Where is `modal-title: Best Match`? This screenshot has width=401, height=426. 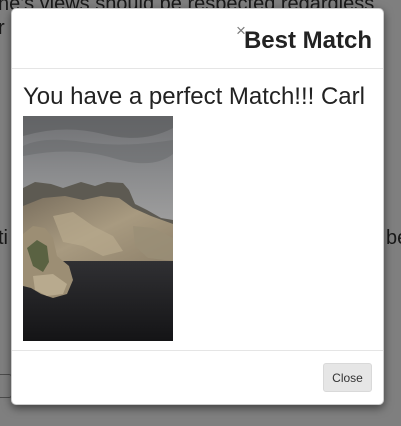
modal-title: Best Match is located at coordinates (307, 40).